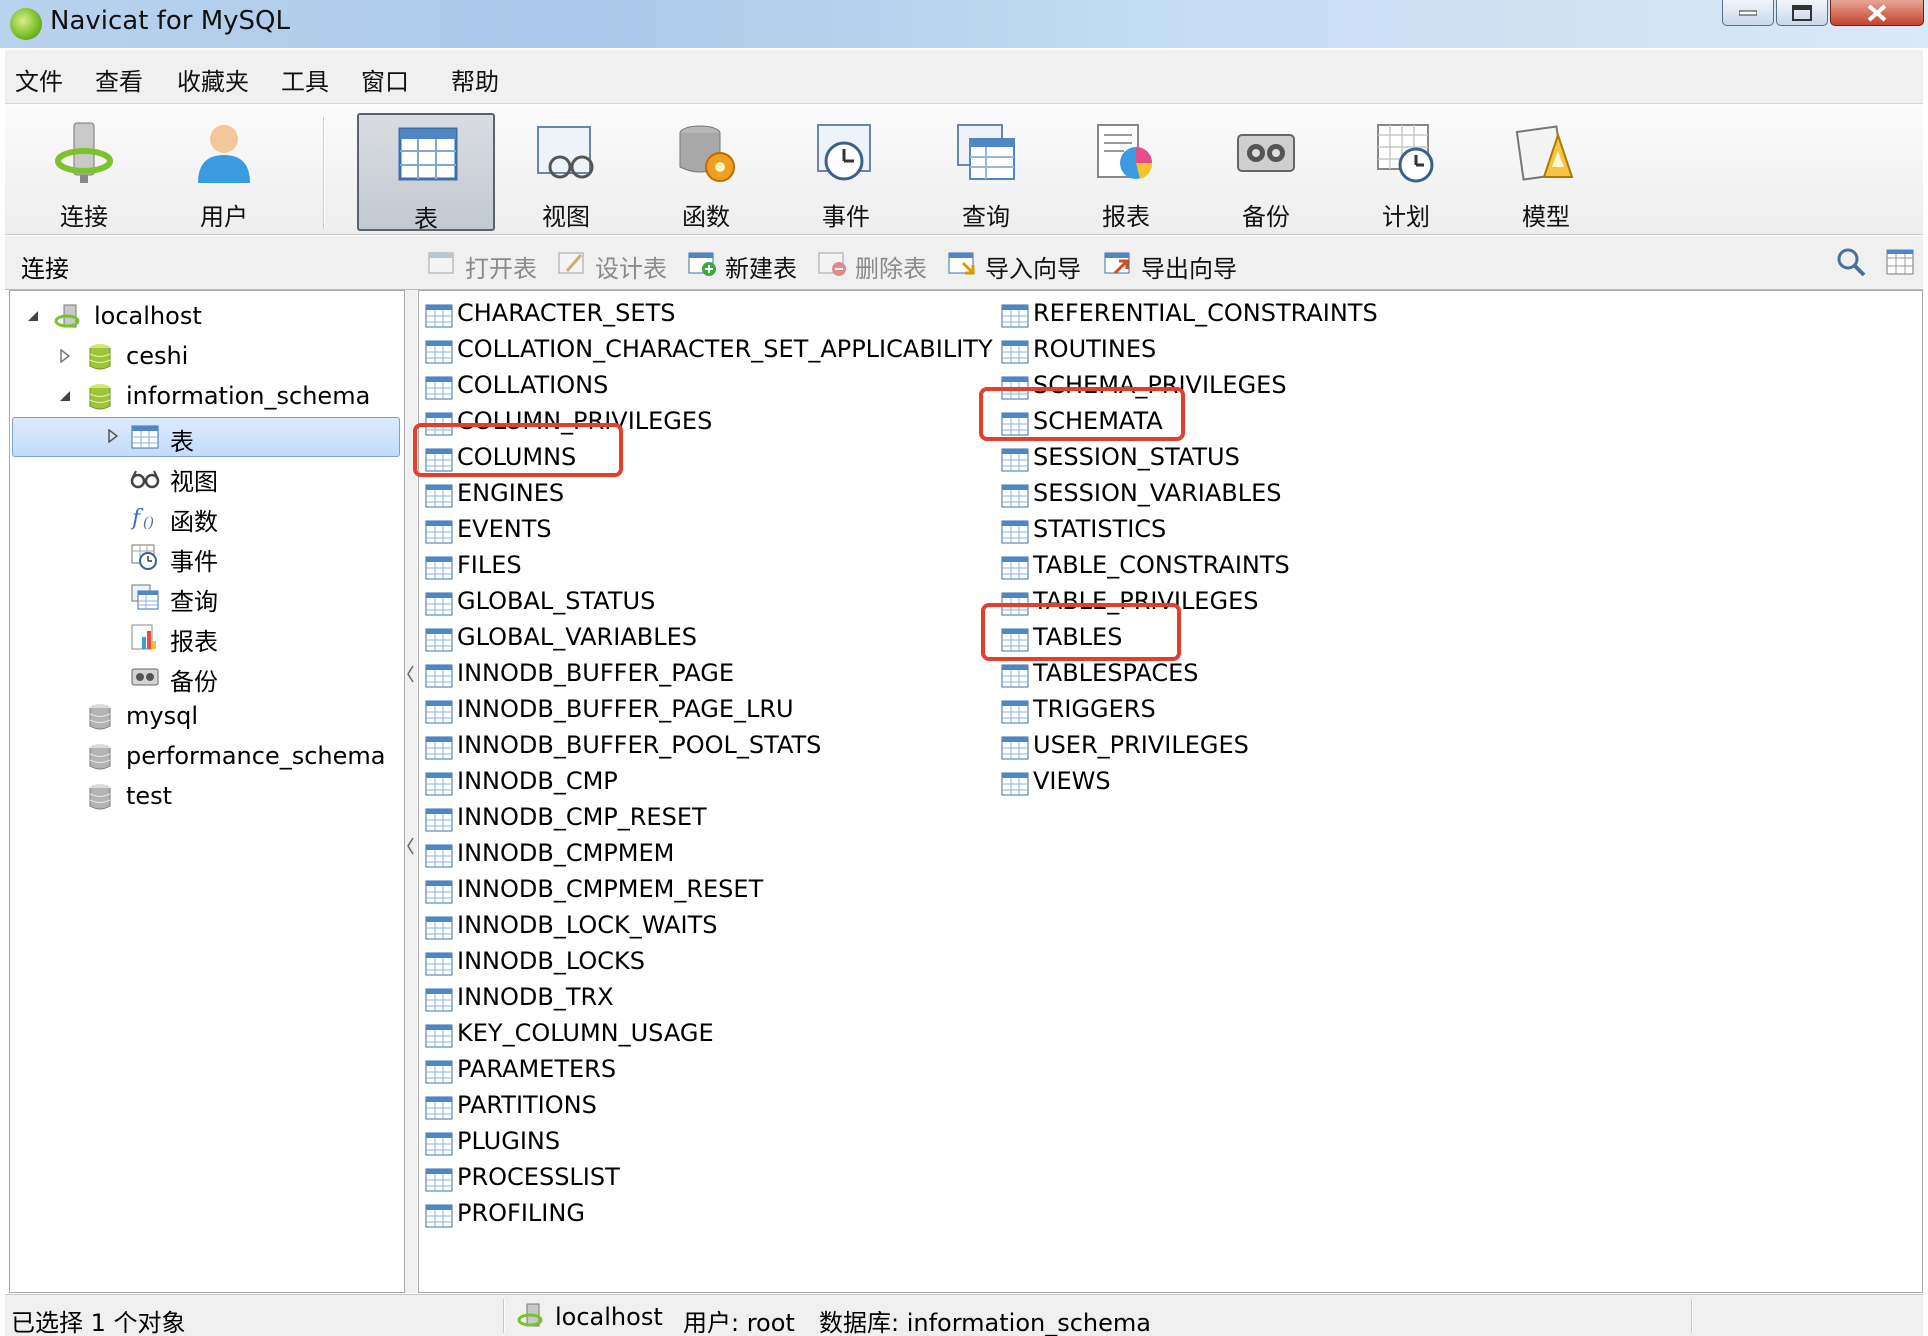 The image size is (1928, 1336). I want to click on table-item-session-variables: SESSION_VARIABLES, so click(1139, 496).